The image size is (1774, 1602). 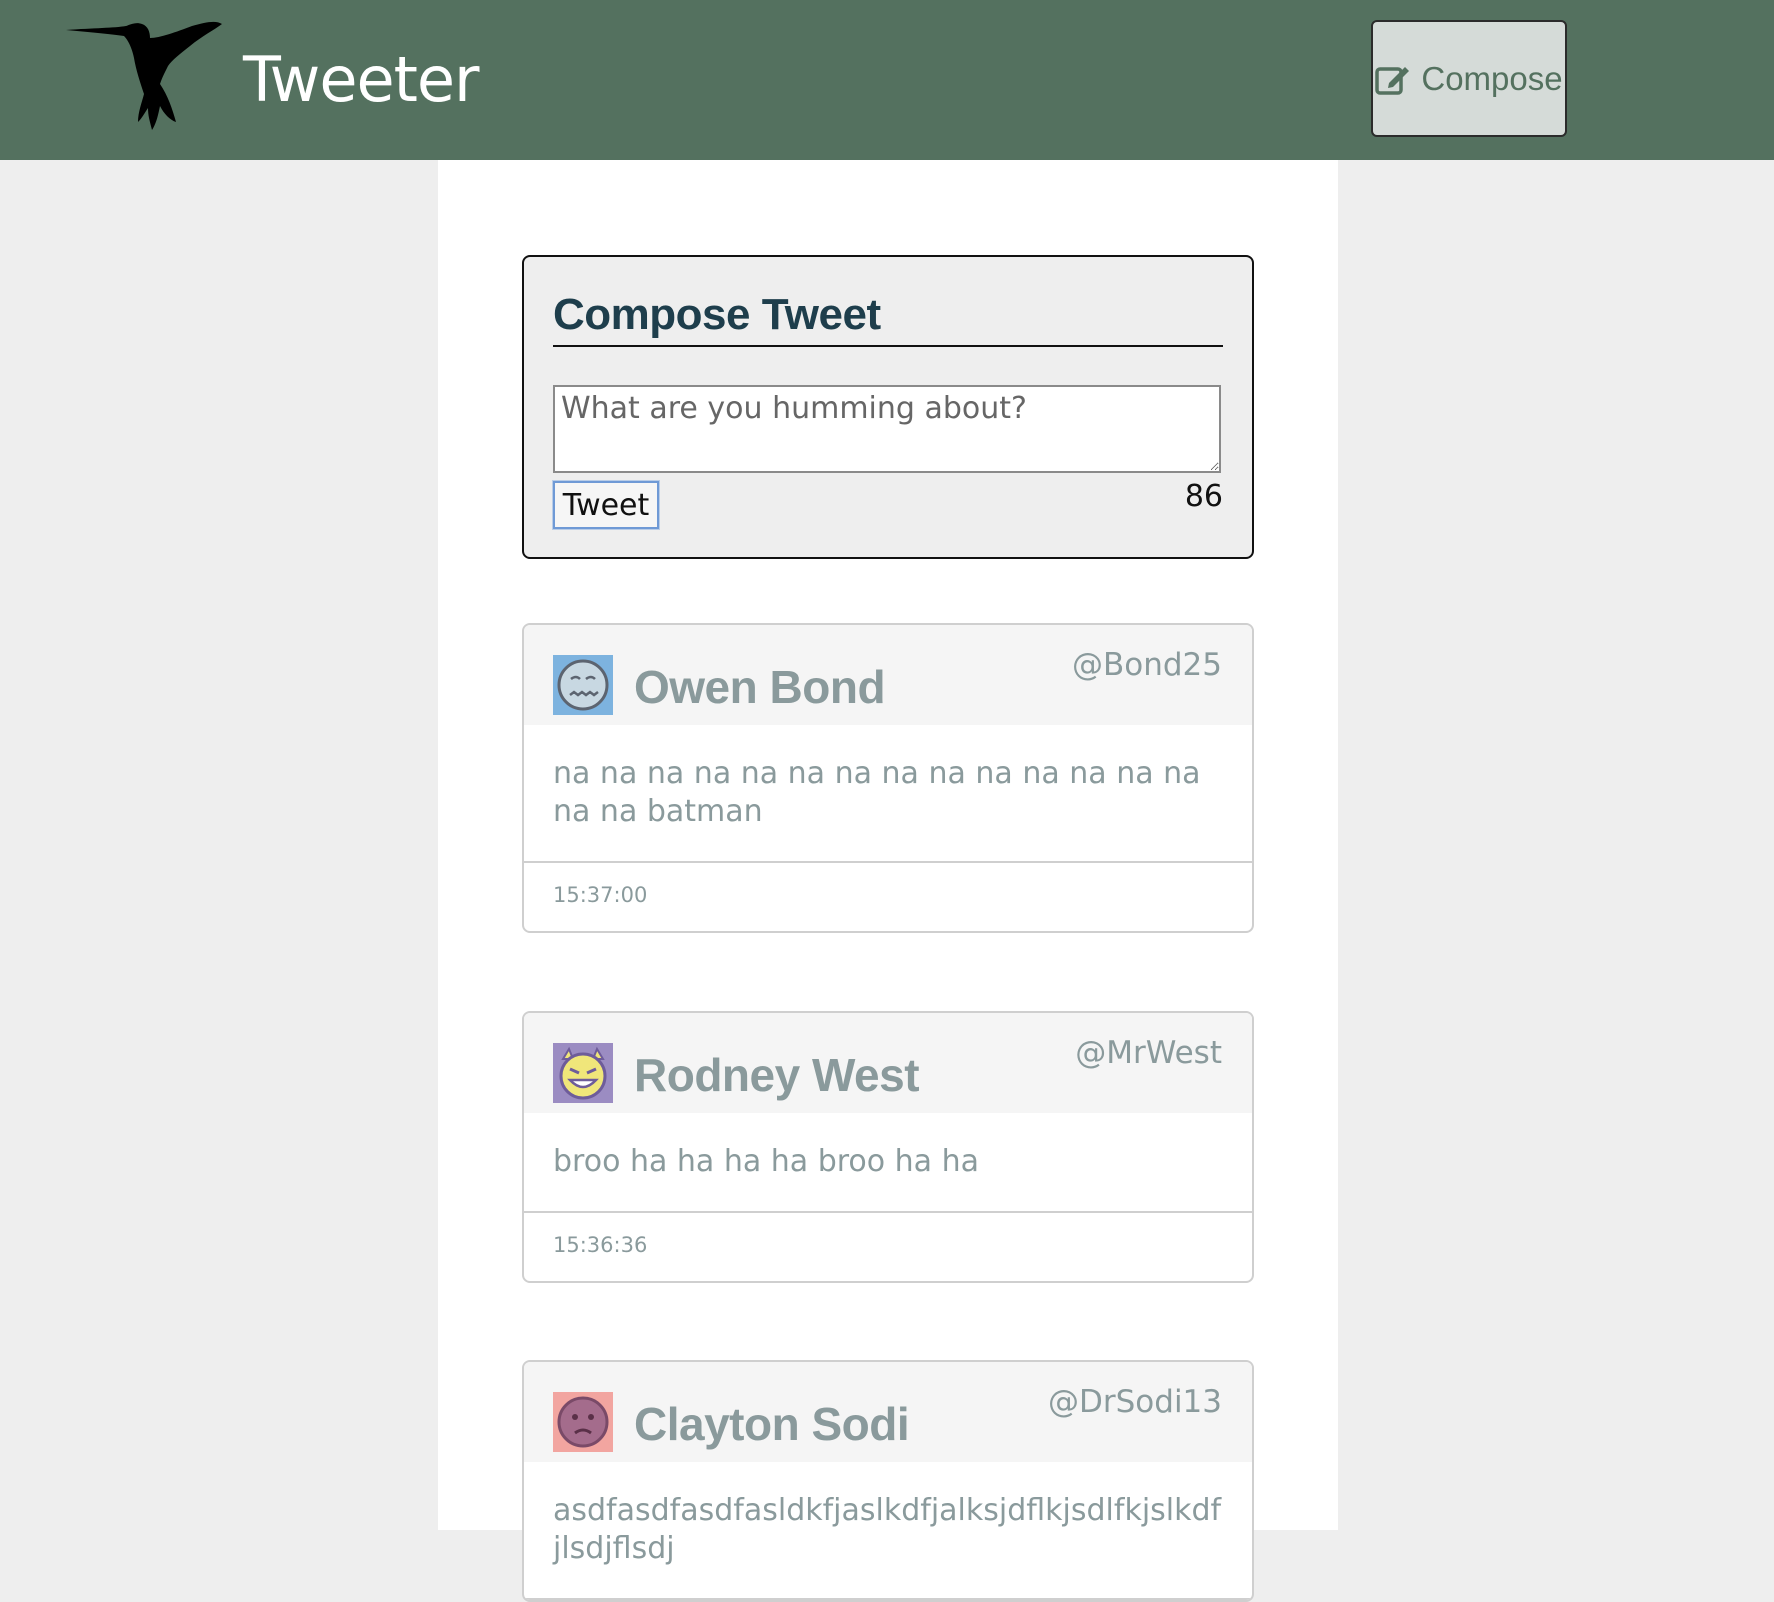 What do you see at coordinates (600, 895) in the screenshot?
I see `tweet-timestamp: 15:37:00` at bounding box center [600, 895].